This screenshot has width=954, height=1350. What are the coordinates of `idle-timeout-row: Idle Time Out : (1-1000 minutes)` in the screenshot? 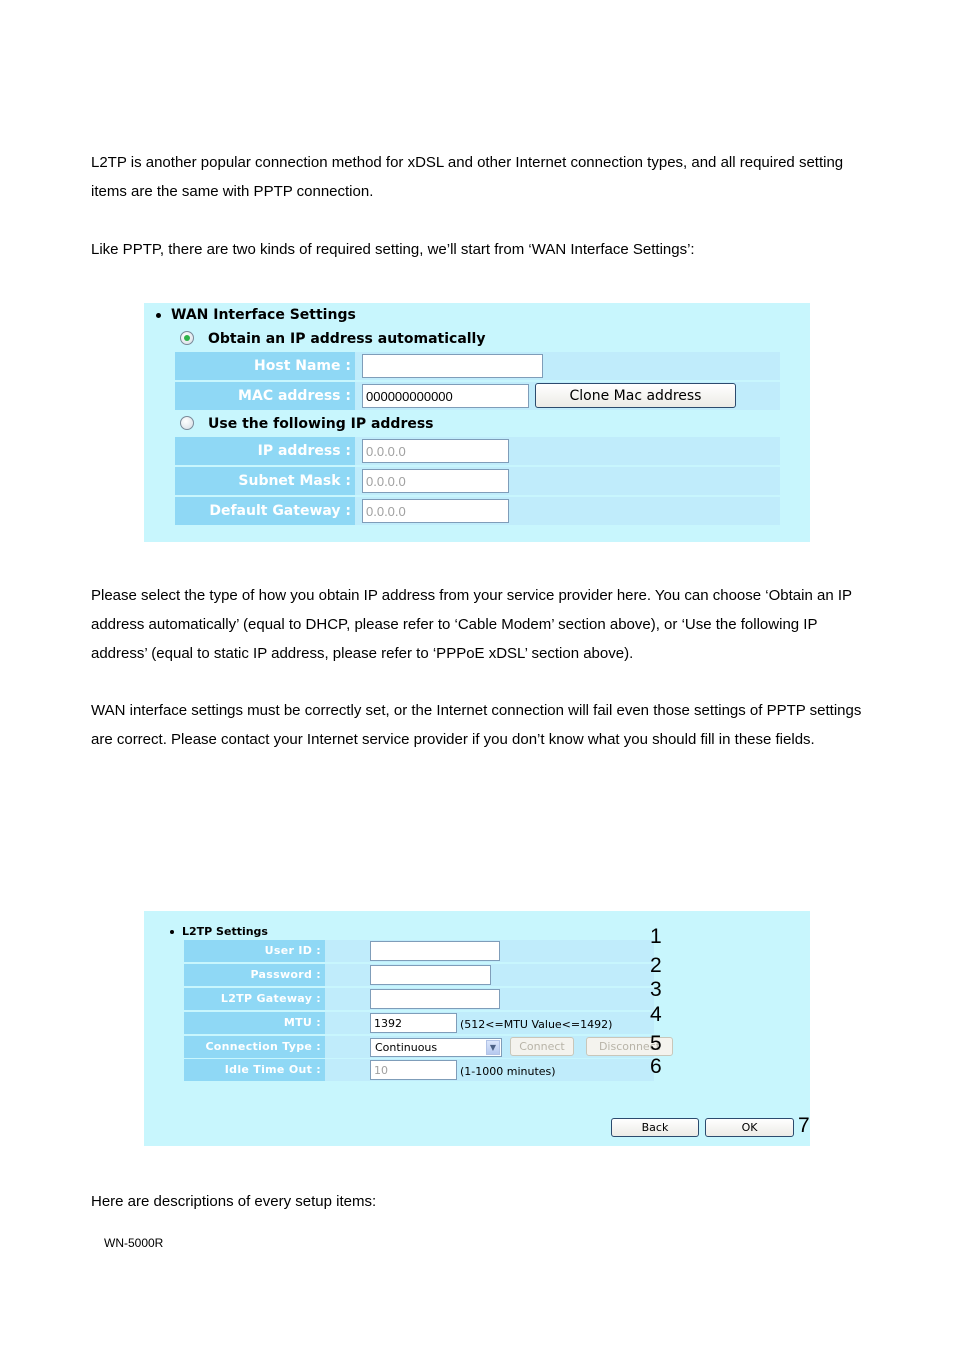 It's located at (419, 1070).